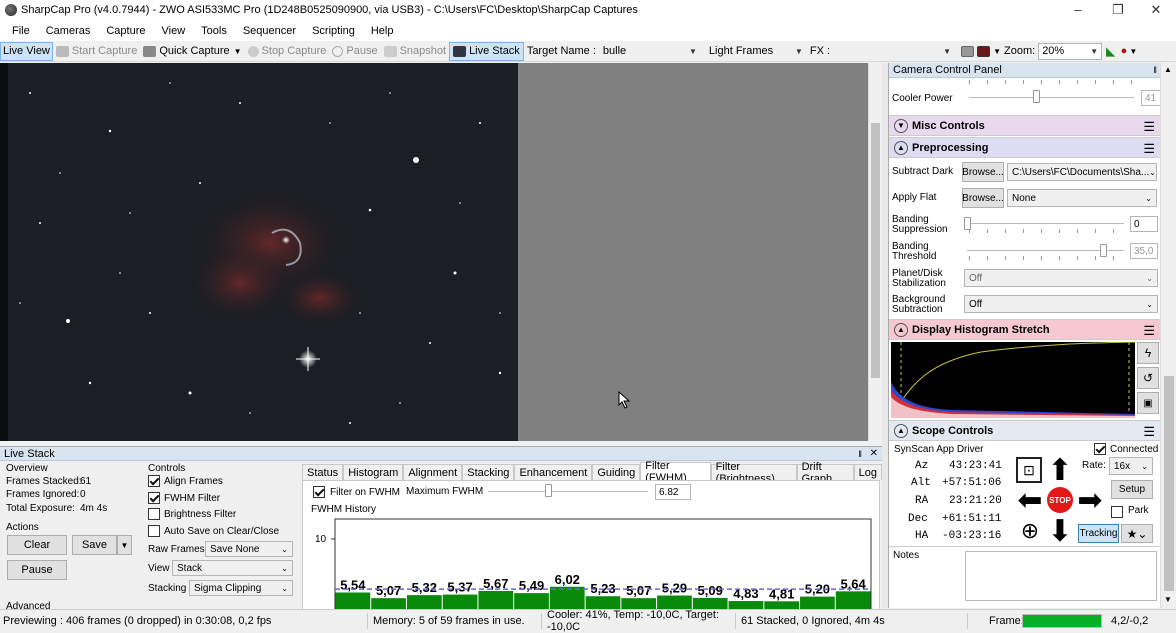  What do you see at coordinates (1168, 69) in the screenshot?
I see `scroll-up-icon: ▲` at bounding box center [1168, 69].